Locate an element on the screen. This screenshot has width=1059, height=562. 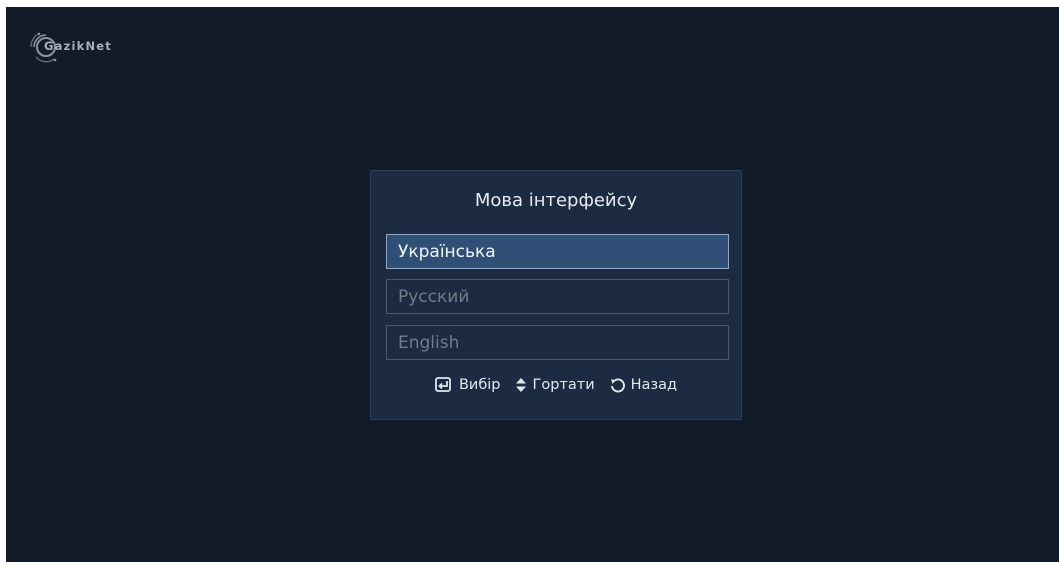
hint-back: Назад is located at coordinates (643, 385).